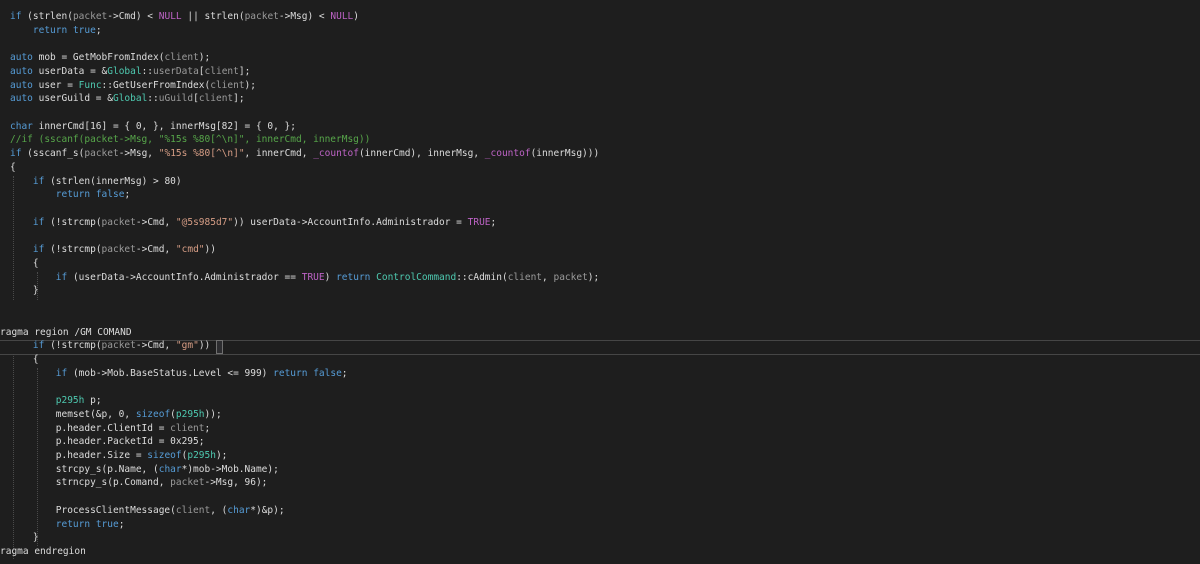 The height and width of the screenshot is (564, 1200). I want to click on code-line: strncpy_s(p.Comand, packet->Msg, 96);, so click(605, 483).